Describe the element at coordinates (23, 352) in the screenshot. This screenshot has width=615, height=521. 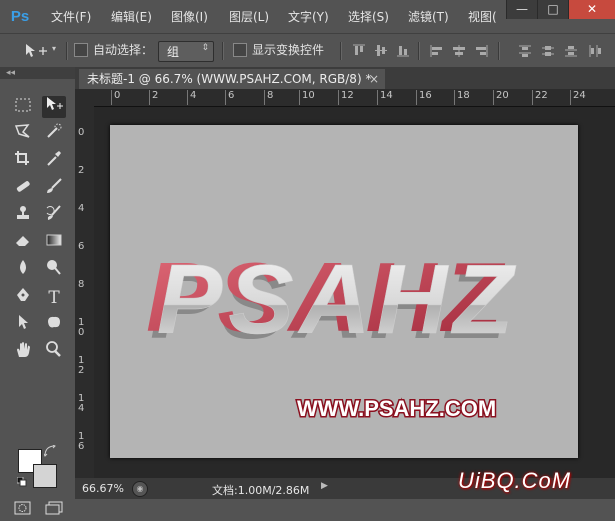
I see `hand-icon` at that location.